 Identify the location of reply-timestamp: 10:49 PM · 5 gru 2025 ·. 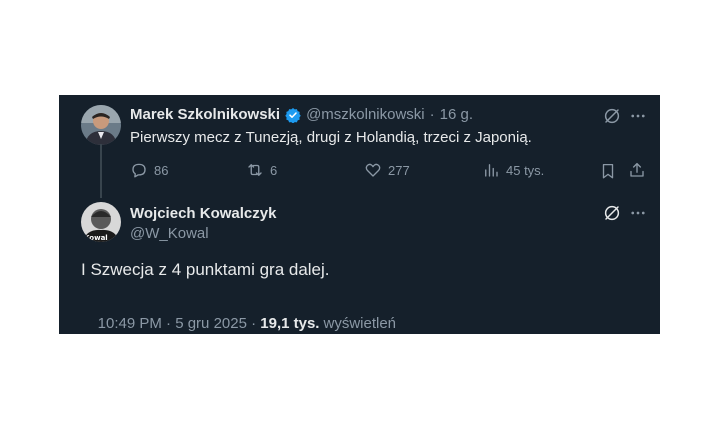
(179, 323).